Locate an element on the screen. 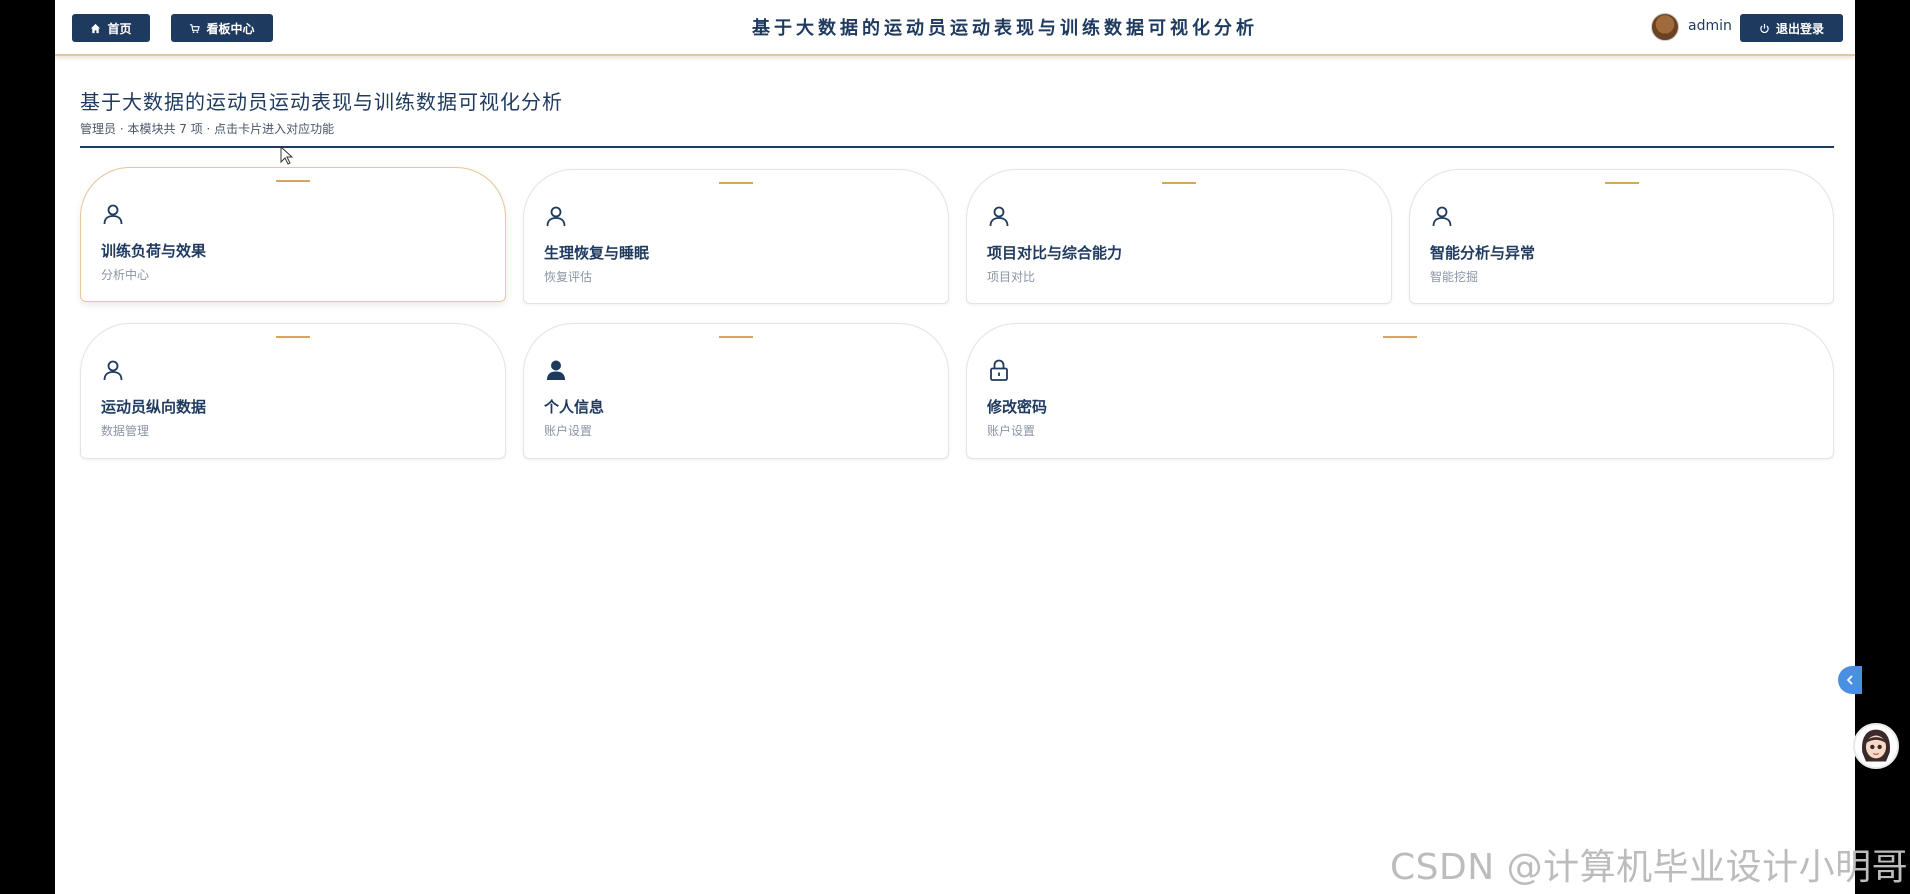 Image resolution: width=1910 pixels, height=894 pixels. home-button: 首页 is located at coordinates (111, 28).